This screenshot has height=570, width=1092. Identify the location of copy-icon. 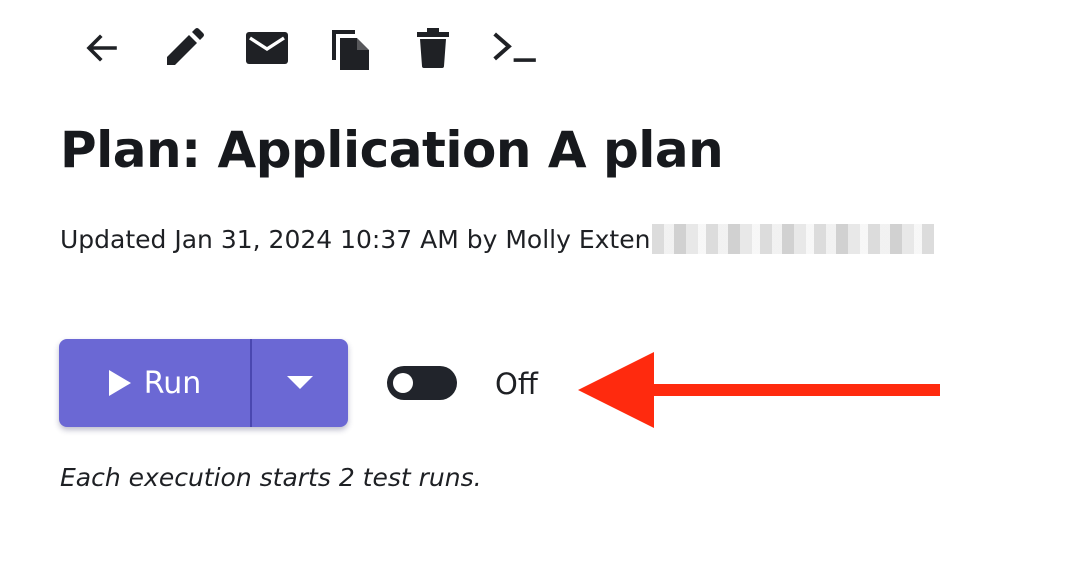
(350, 50).